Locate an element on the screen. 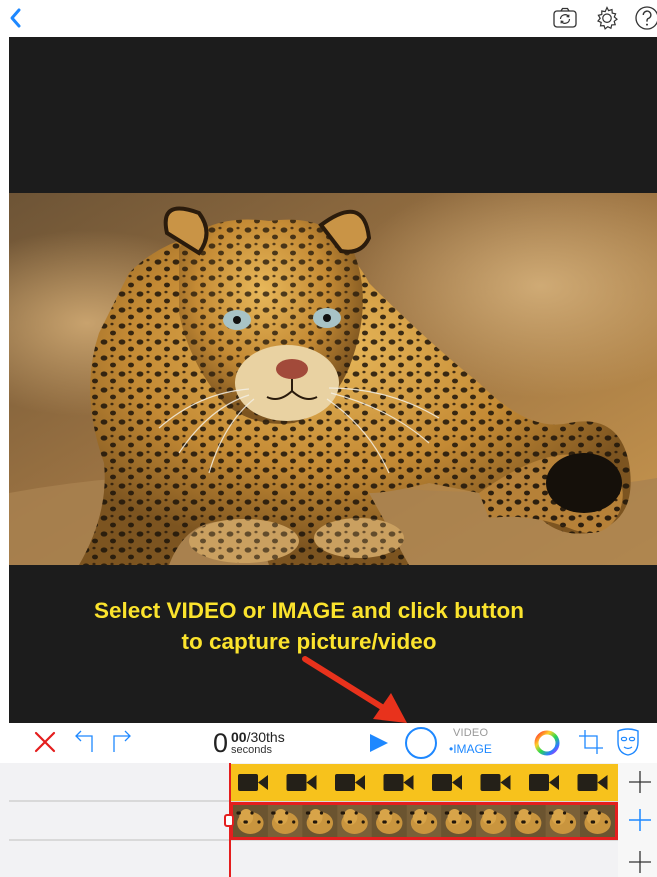  add-video-track-plus-icon is located at coordinates (640, 782).